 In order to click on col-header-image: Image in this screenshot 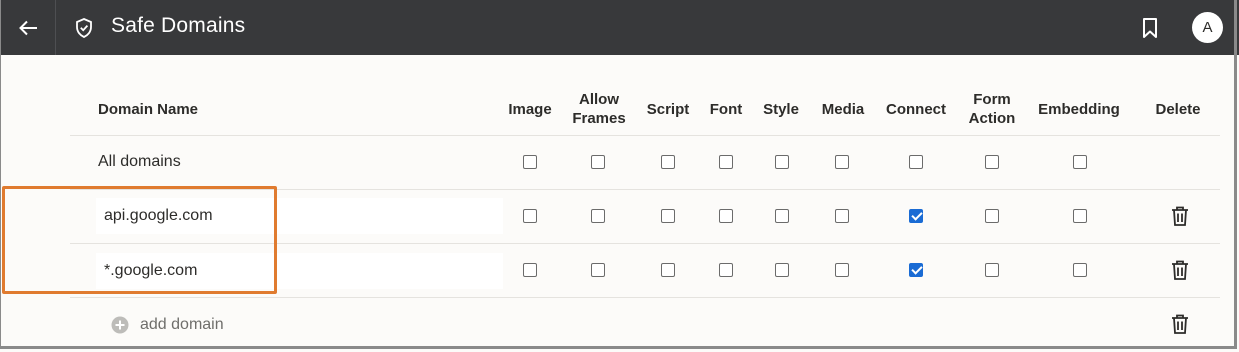, I will do `click(530, 109)`.